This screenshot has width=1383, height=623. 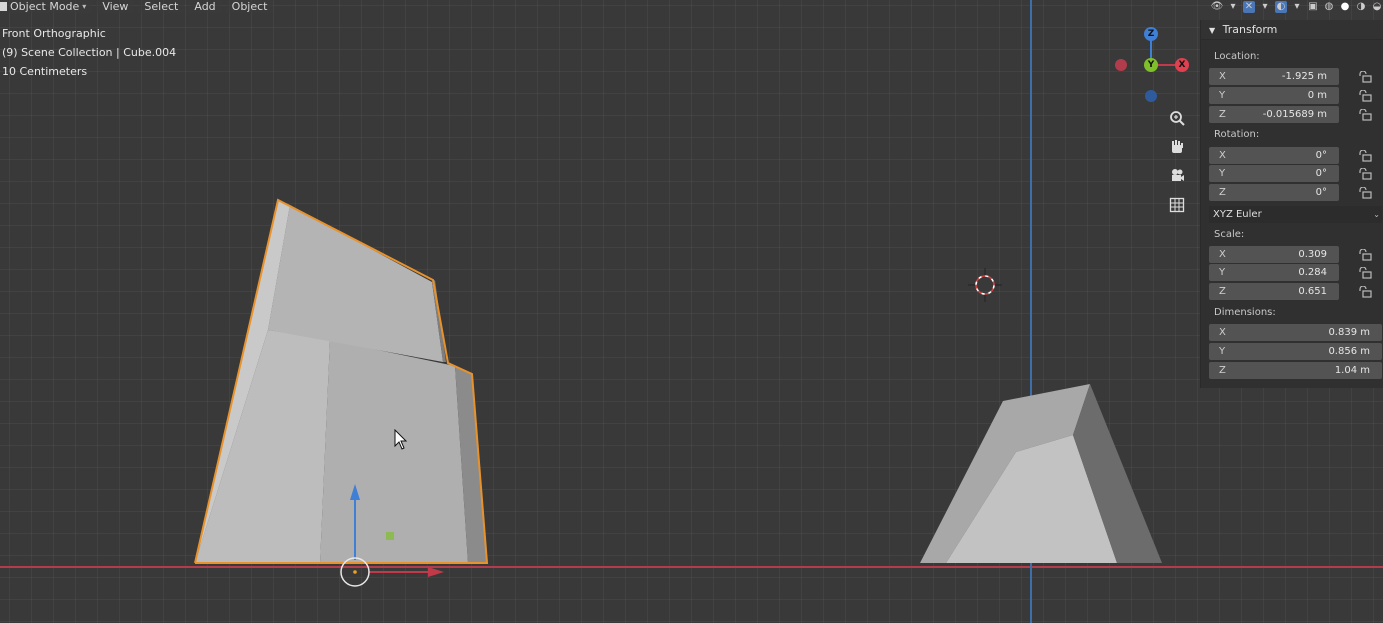 What do you see at coordinates (1376, 214) in the screenshot?
I see `chevron-down-icon: ⌄` at bounding box center [1376, 214].